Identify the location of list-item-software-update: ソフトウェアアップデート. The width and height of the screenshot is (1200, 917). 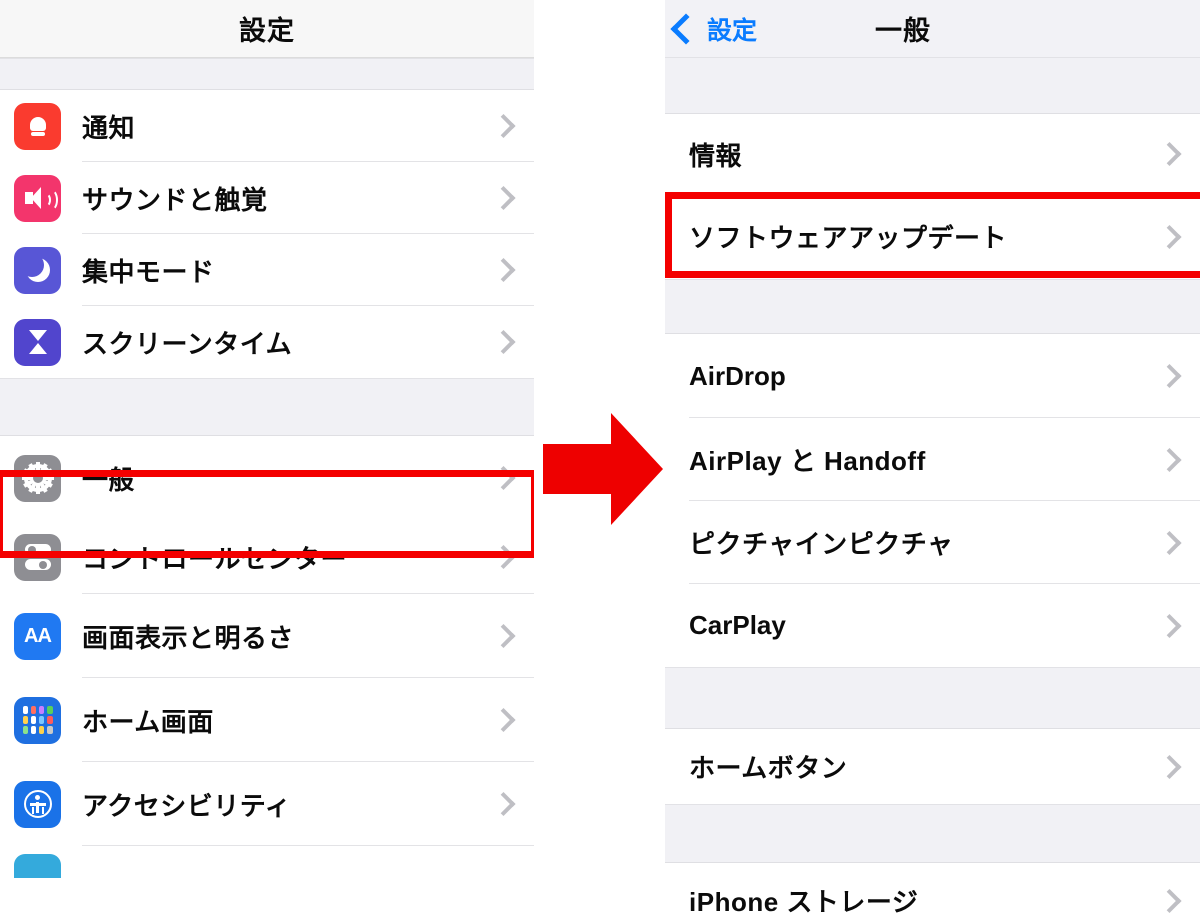
(932, 236).